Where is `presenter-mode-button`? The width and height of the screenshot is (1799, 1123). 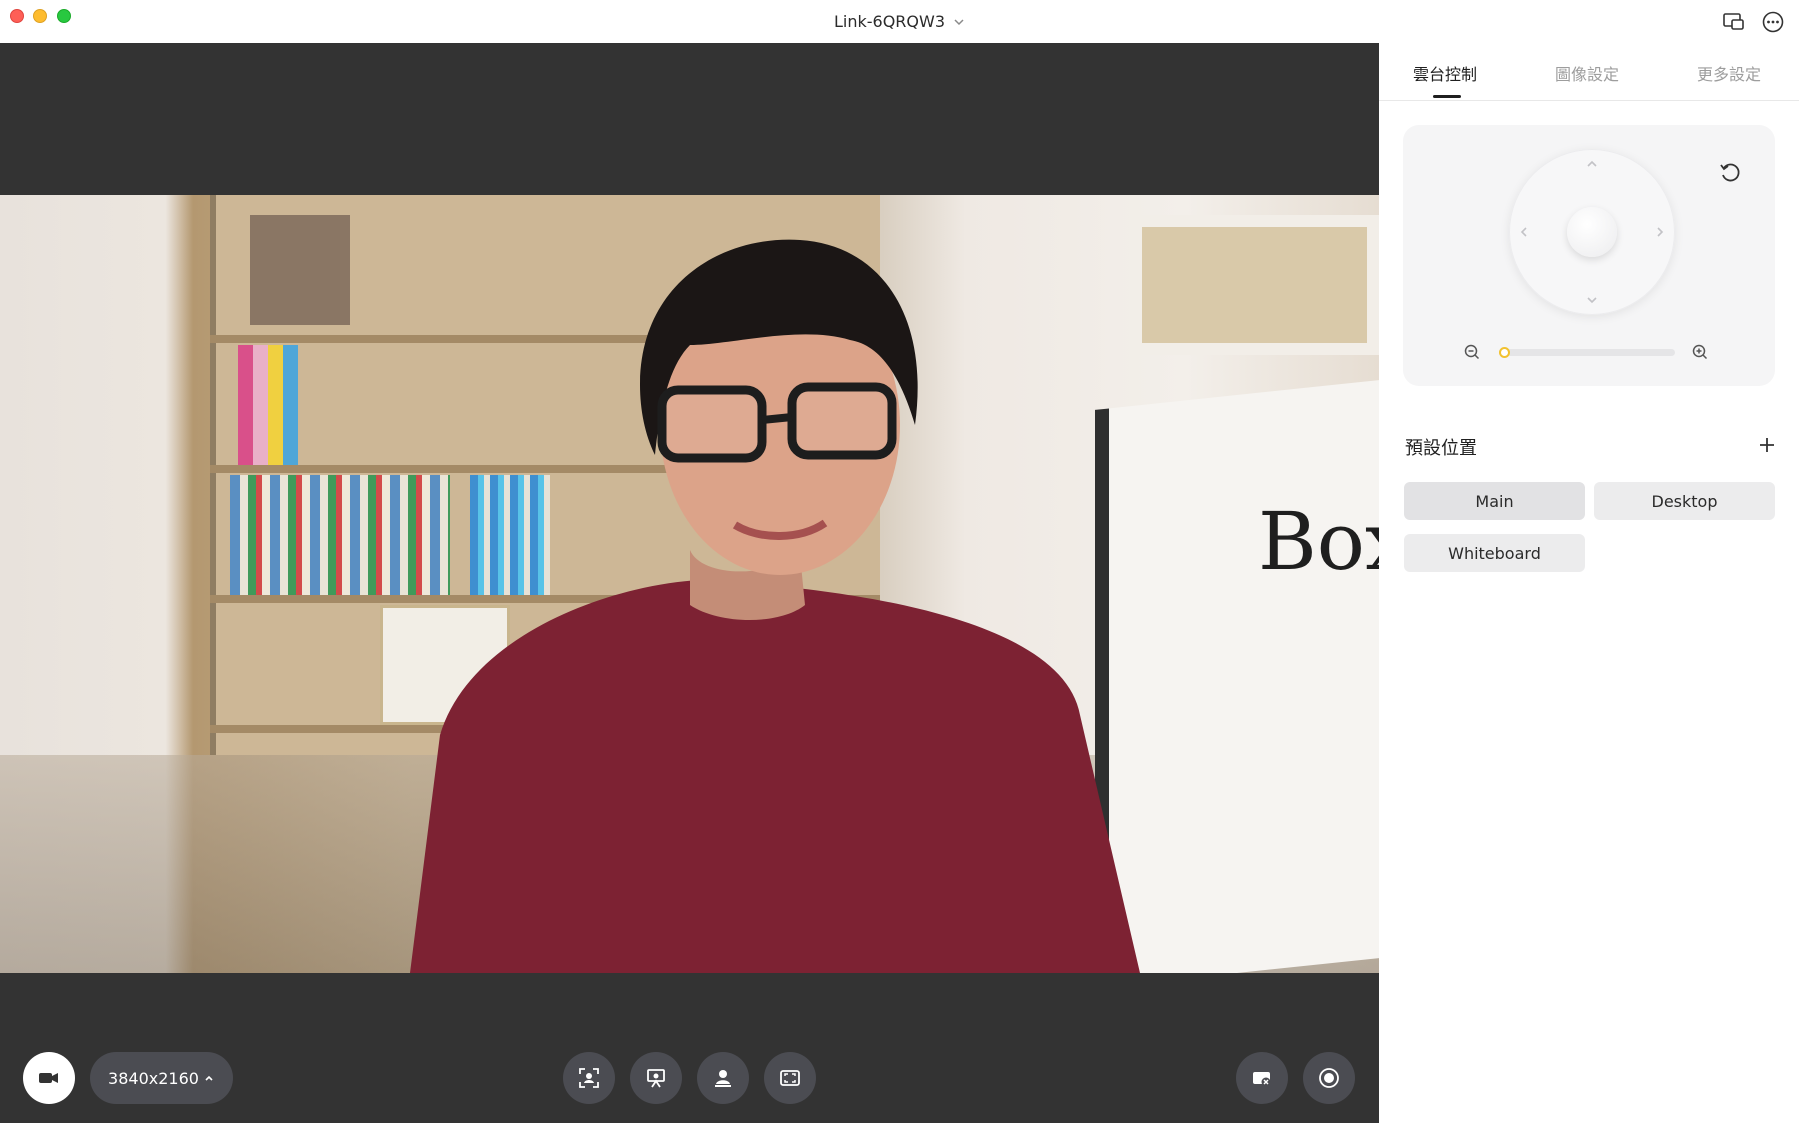
presenter-mode-button is located at coordinates (656, 1078).